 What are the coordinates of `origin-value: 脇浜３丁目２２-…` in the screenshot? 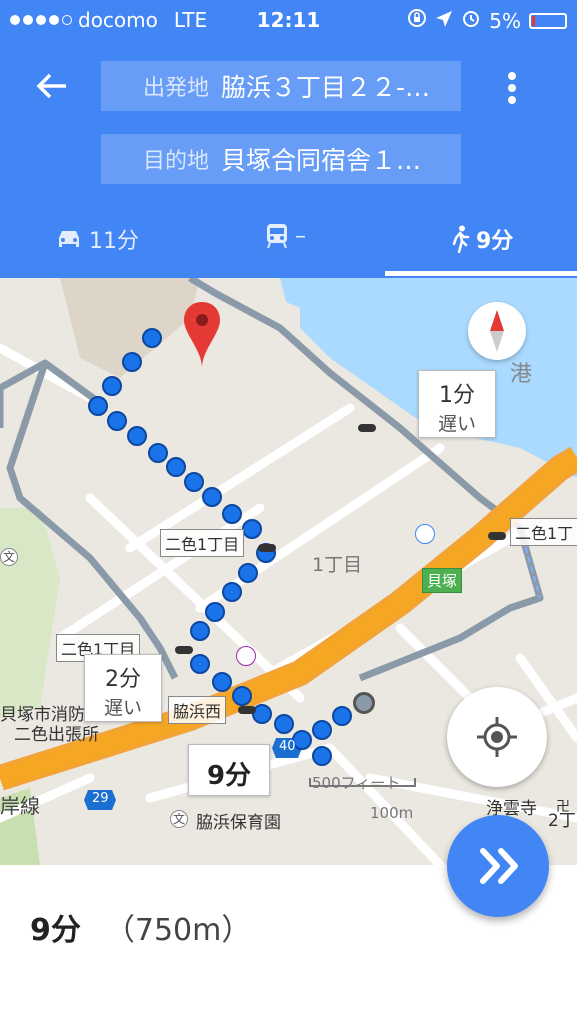 It's located at (326, 87).